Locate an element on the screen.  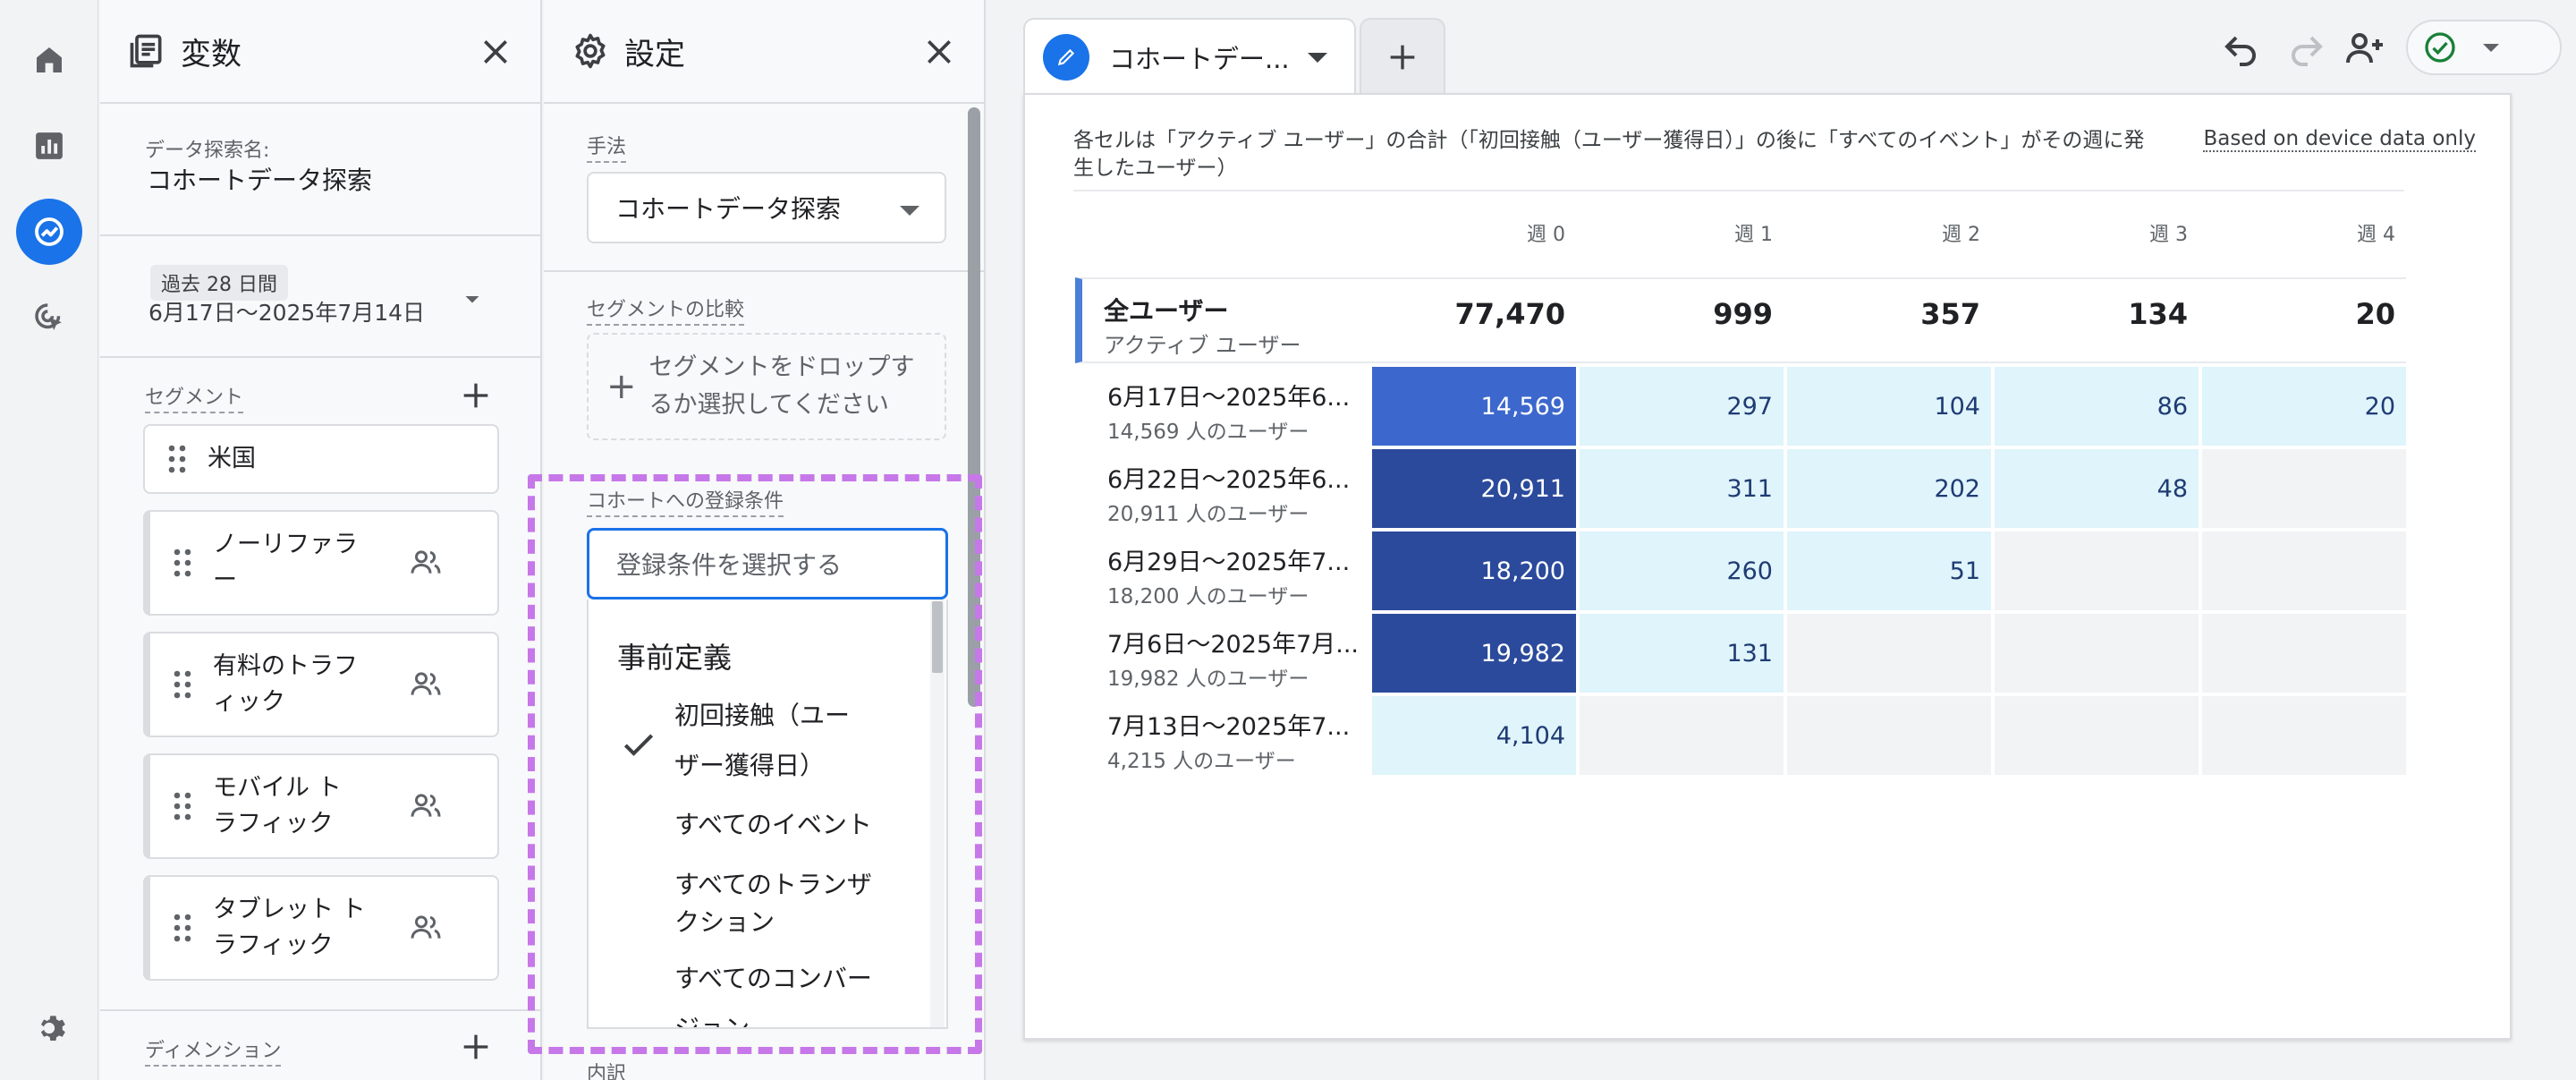
segment-drop-zone: + セグメントをドロップす るか選択してください is located at coordinates (766, 387).